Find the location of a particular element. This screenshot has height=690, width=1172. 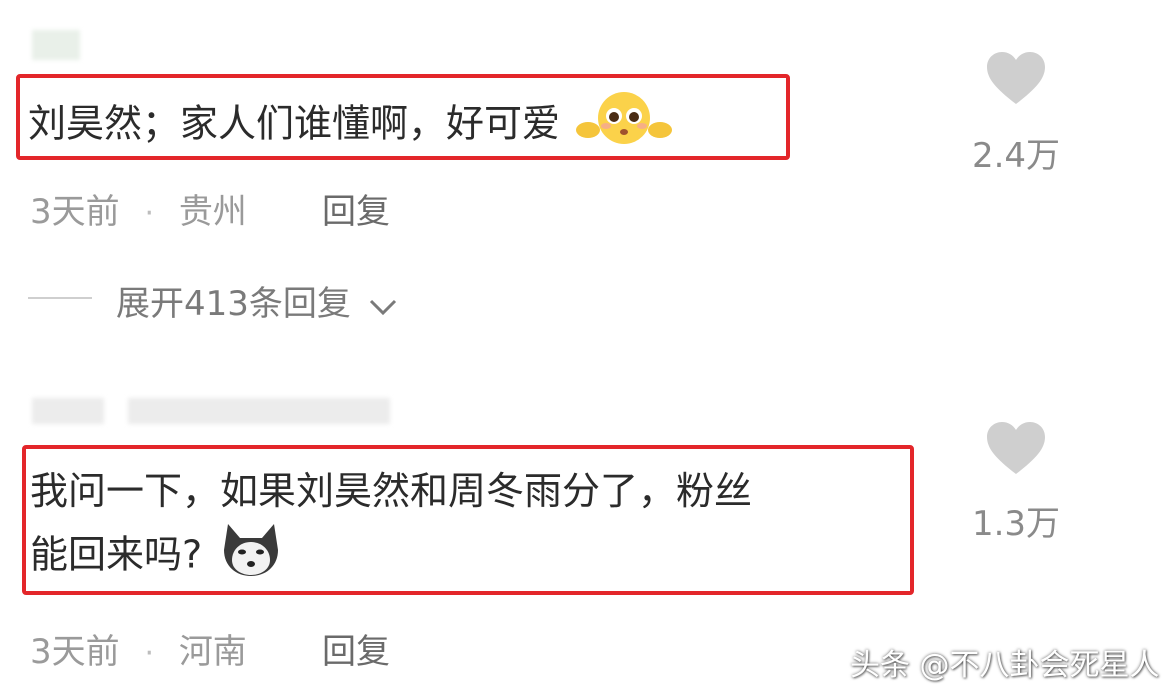

expand-replies-button: 展开413条回复 is located at coordinates (257, 301).